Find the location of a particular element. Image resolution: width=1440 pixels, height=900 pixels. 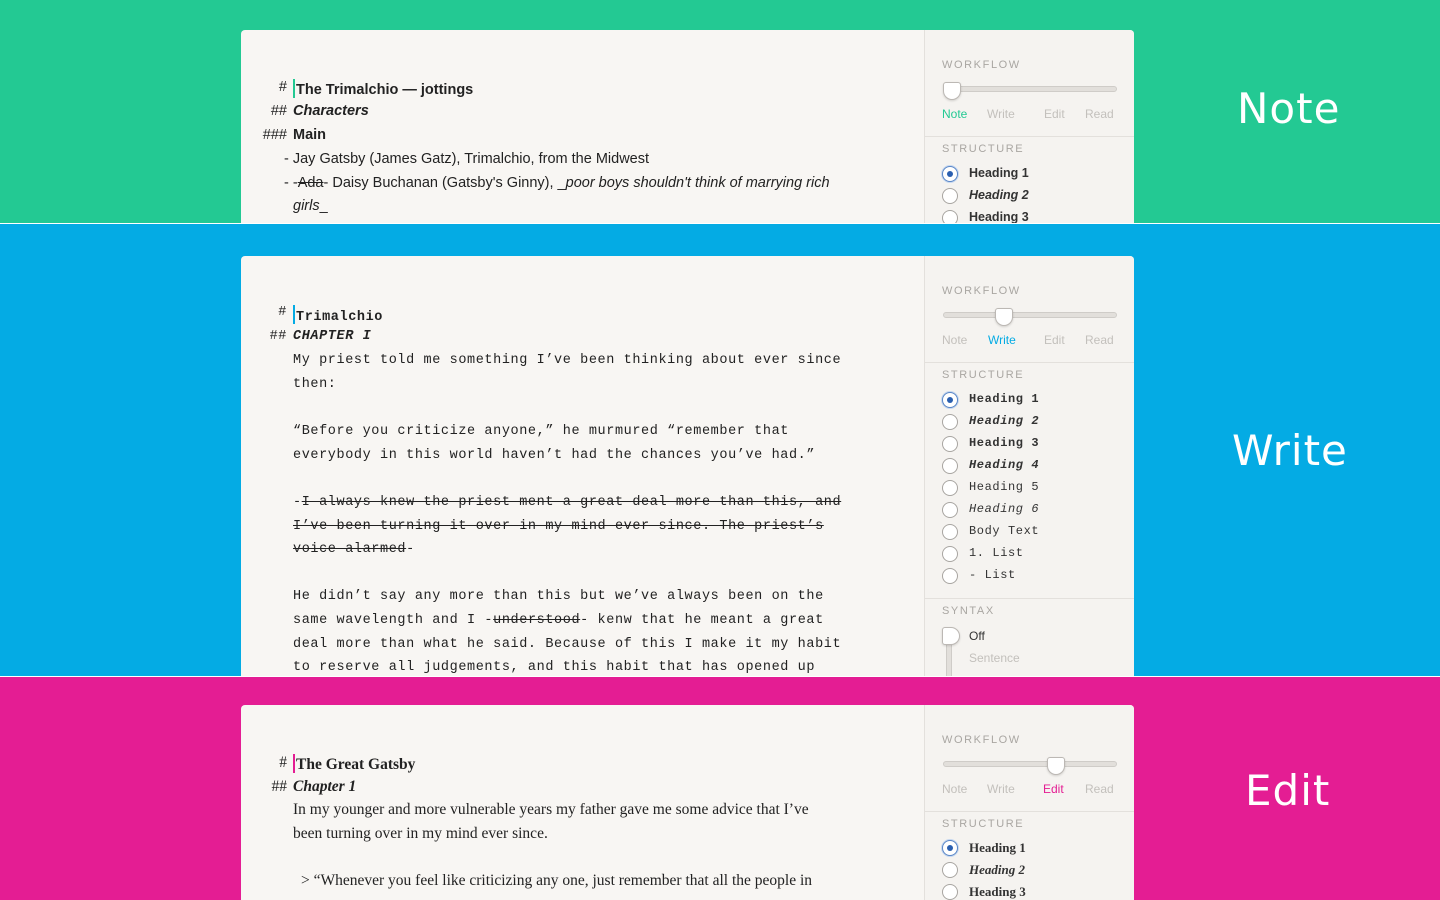

list-prefix: - - is located at coordinates (291, 183).